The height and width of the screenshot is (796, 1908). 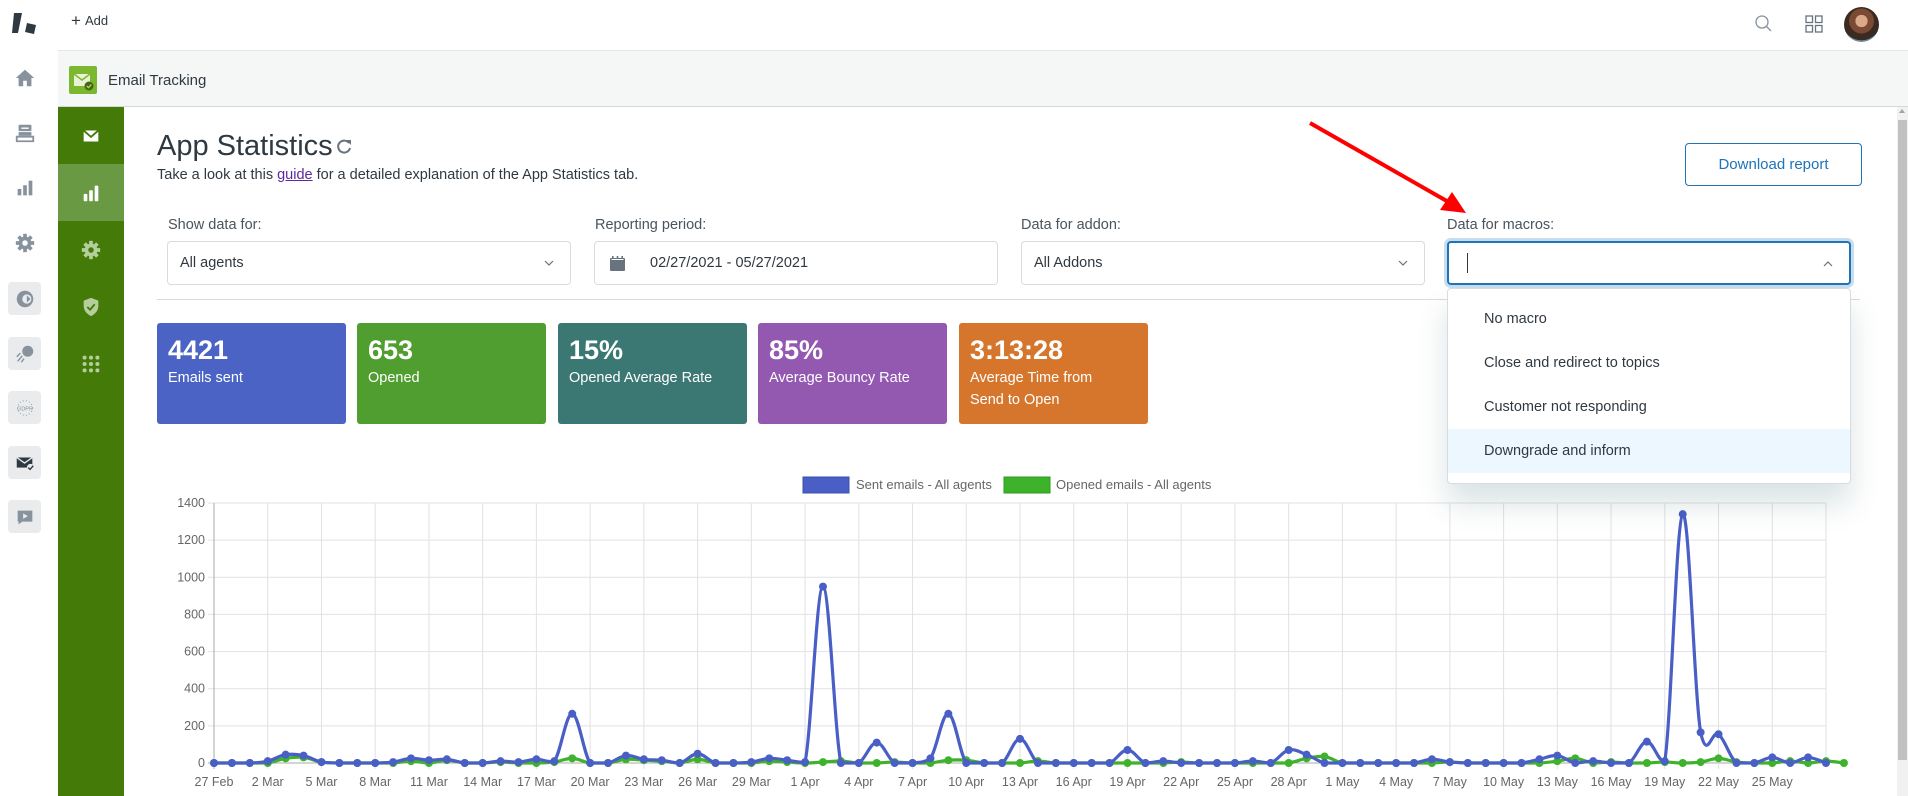 What do you see at coordinates (1649, 407) in the screenshot?
I see `menu-item-customer-not-responding: Customer not responding` at bounding box center [1649, 407].